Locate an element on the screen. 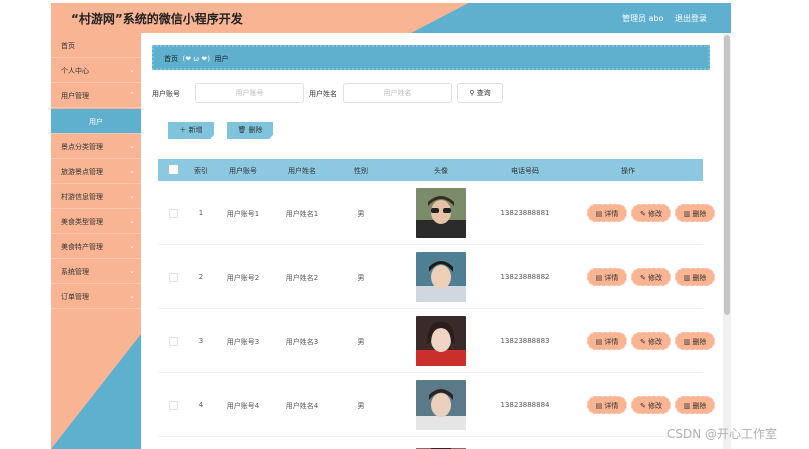 This screenshot has height=449, width=809. table-header: 索引 用户账号 用户姓名 性别 头像 电话号码 操作 is located at coordinates (430, 170).